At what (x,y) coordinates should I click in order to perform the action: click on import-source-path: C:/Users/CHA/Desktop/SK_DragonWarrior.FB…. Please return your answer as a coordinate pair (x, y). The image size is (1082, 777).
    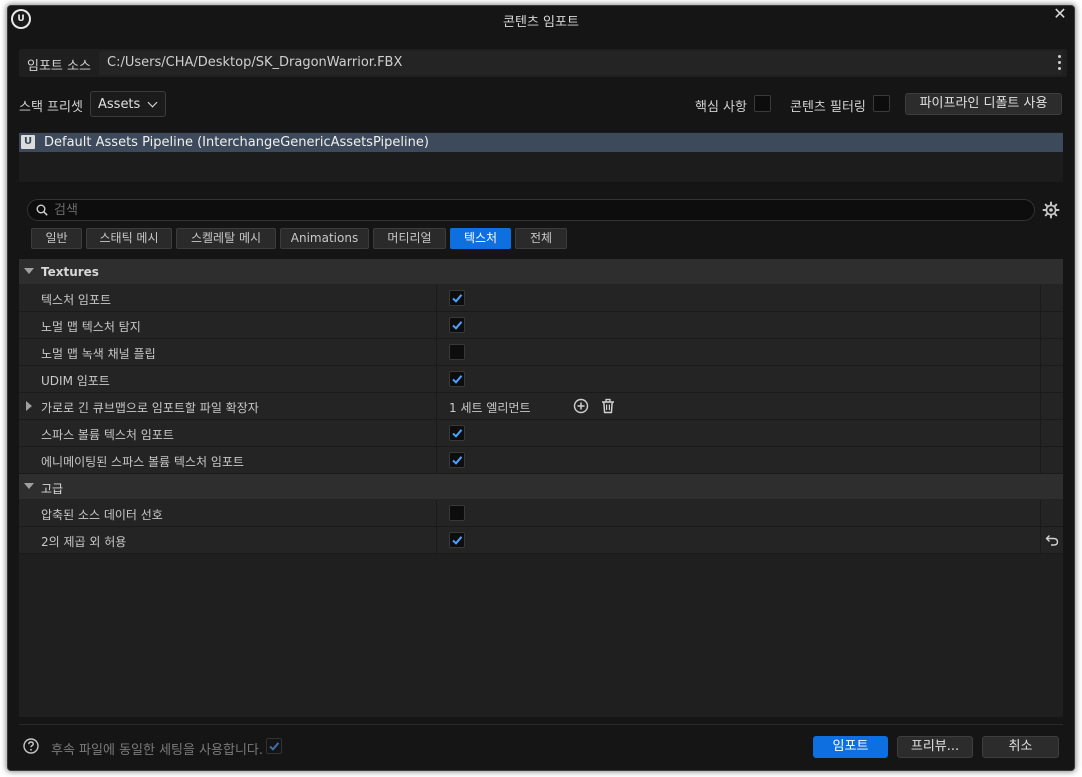
    Looking at the image, I should click on (581, 63).